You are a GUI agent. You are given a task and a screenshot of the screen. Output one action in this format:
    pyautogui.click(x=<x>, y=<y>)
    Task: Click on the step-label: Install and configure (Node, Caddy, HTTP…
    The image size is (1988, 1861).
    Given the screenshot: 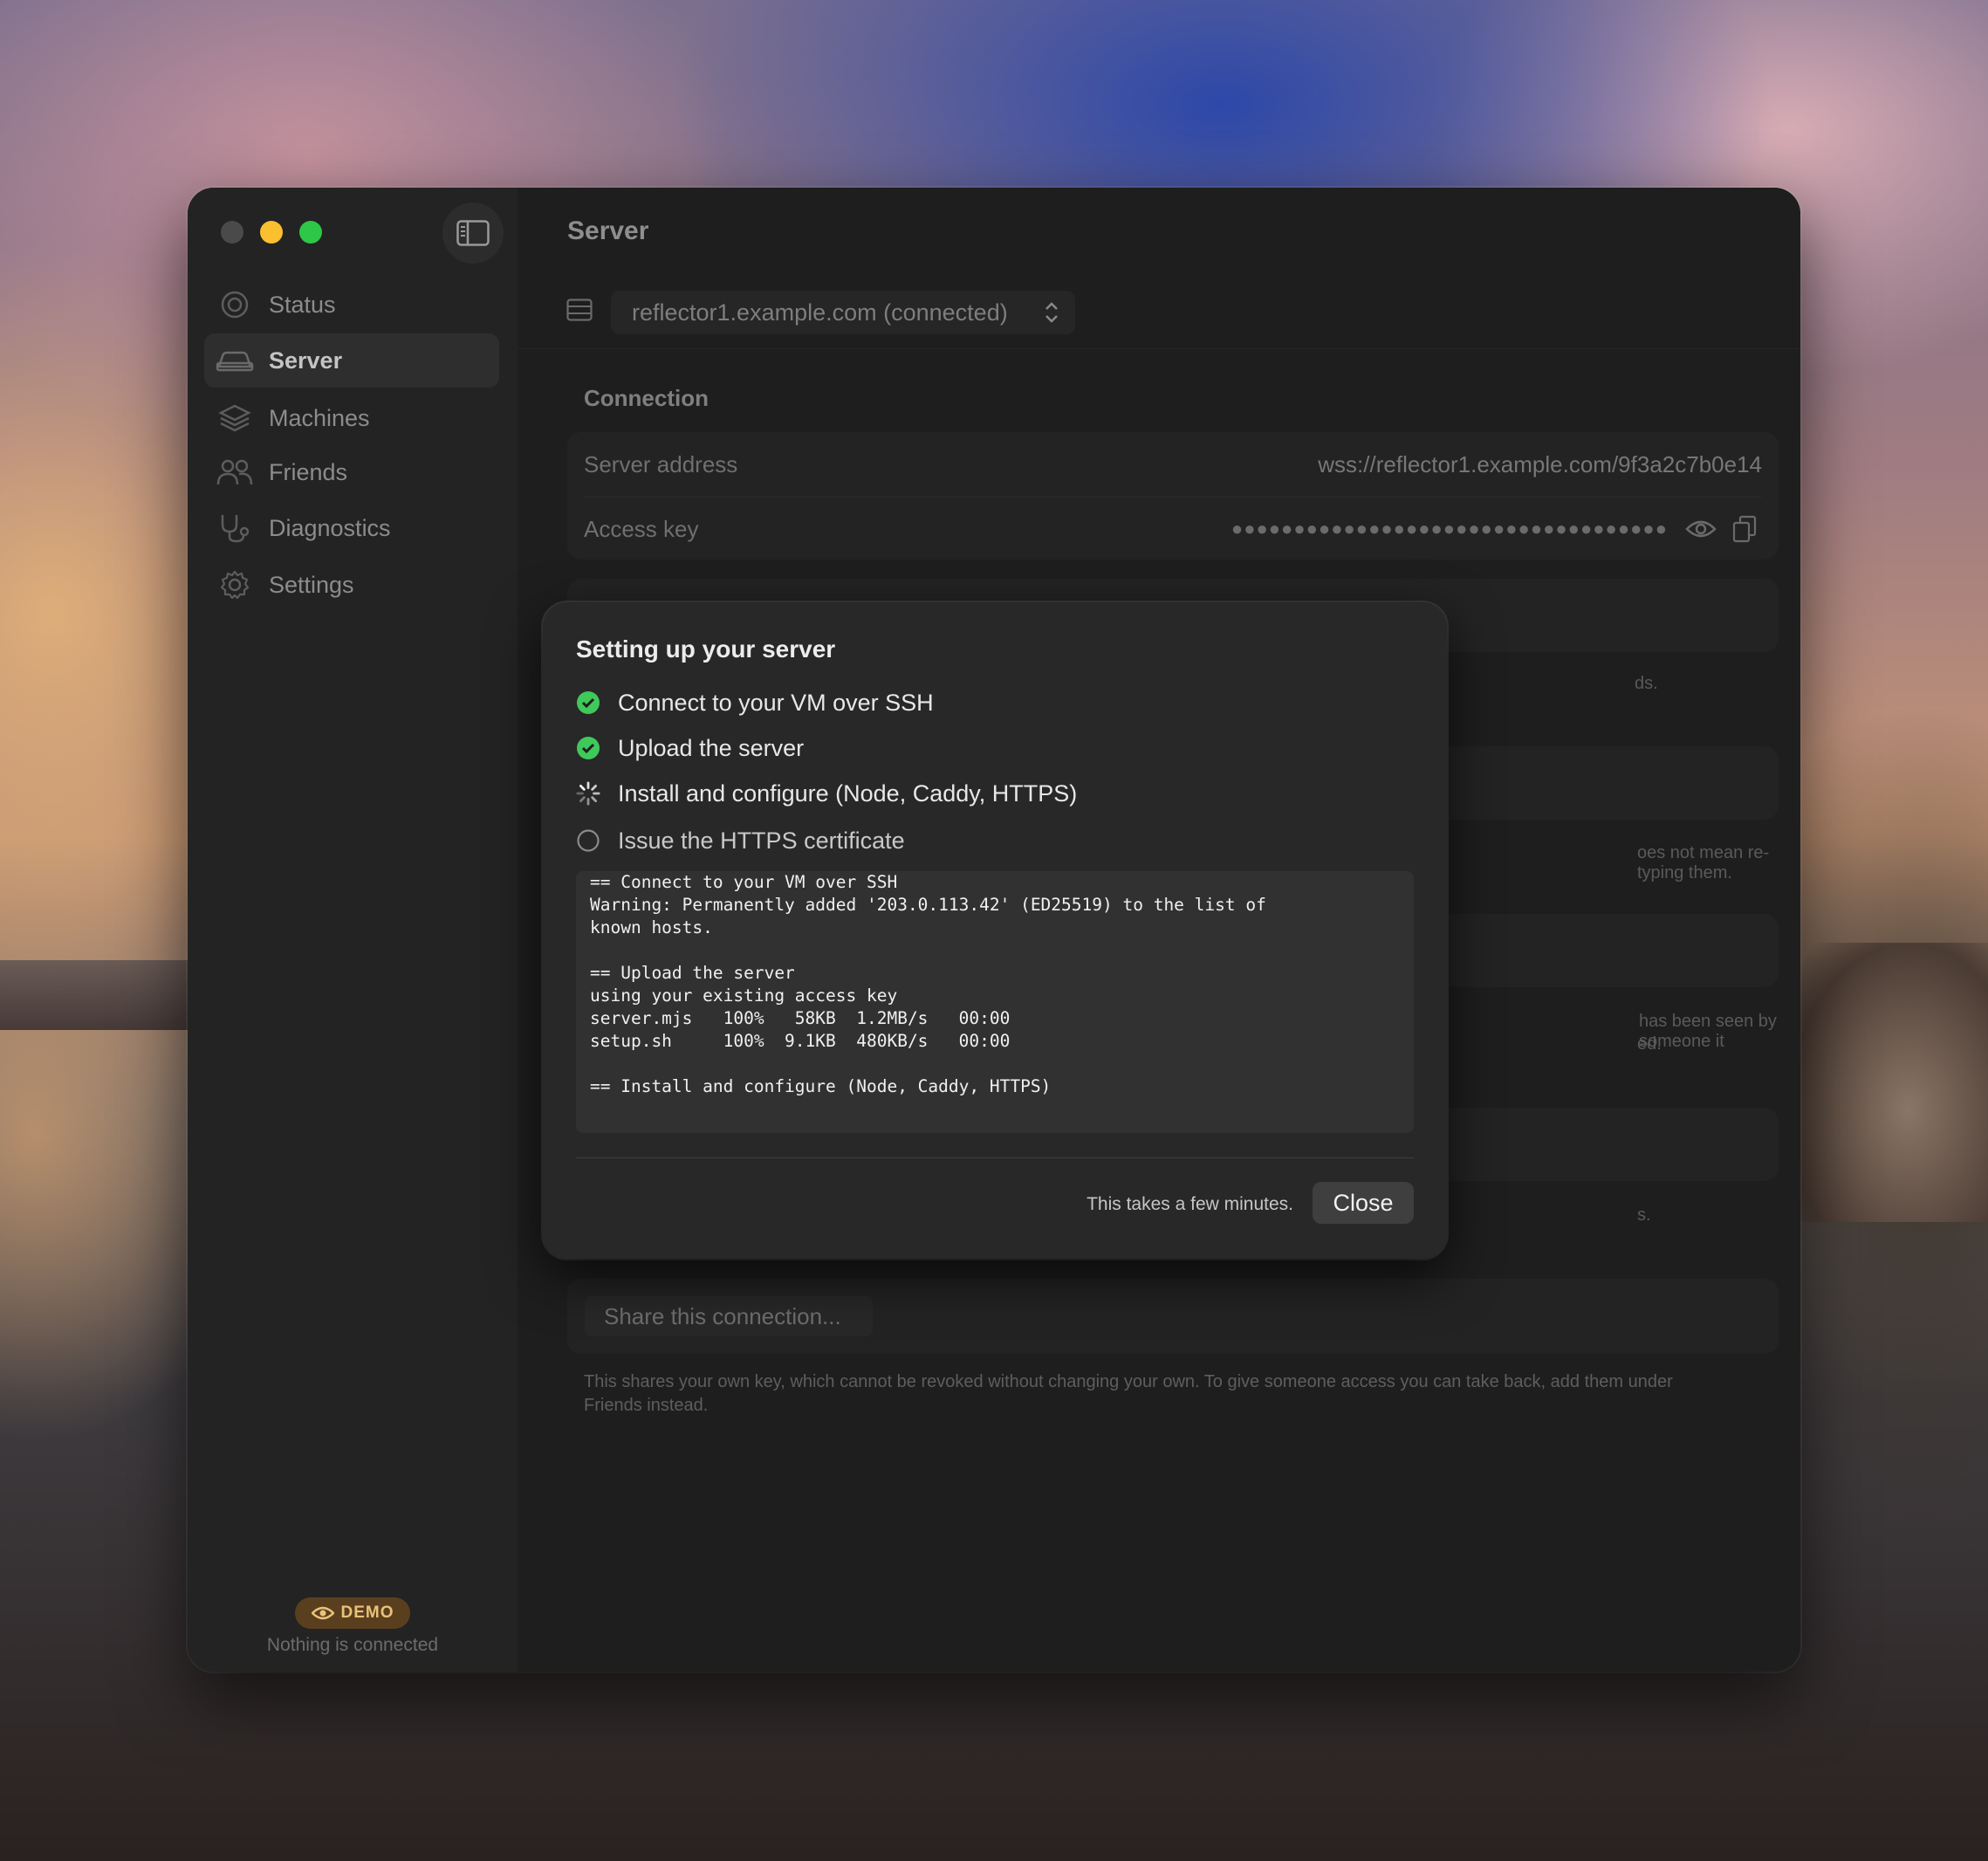 What is the action you would take?
    pyautogui.click(x=848, y=793)
    